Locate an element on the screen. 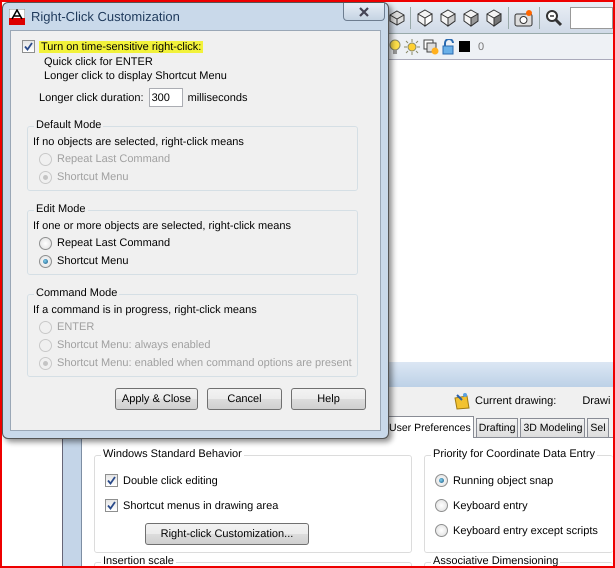  checkbox-label: Turn on time-sensitive right-click: is located at coordinates (121, 46).